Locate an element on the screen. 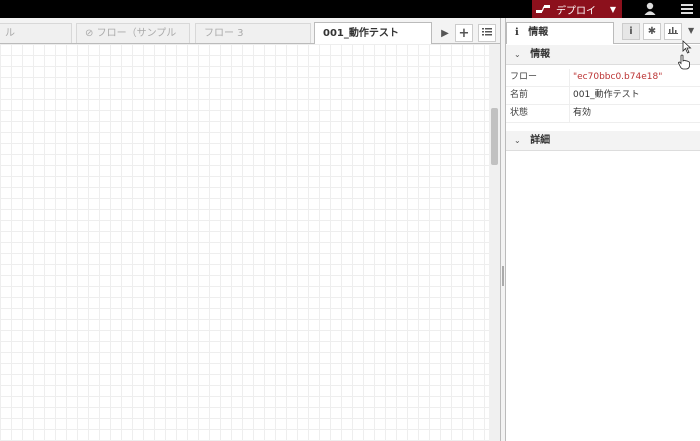 The width and height of the screenshot is (700, 441). debug-tab-button: ✱ is located at coordinates (652, 31).